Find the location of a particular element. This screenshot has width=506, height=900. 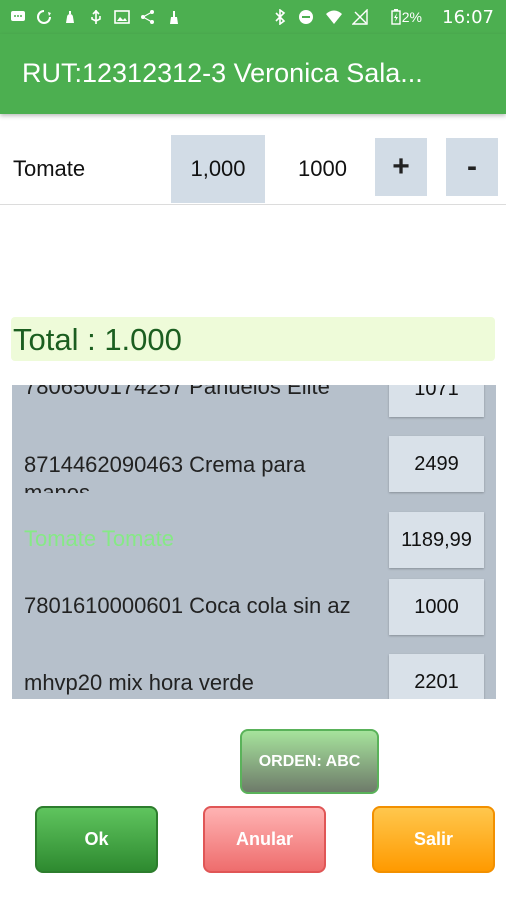

unit-price: 1000 is located at coordinates (322, 169).